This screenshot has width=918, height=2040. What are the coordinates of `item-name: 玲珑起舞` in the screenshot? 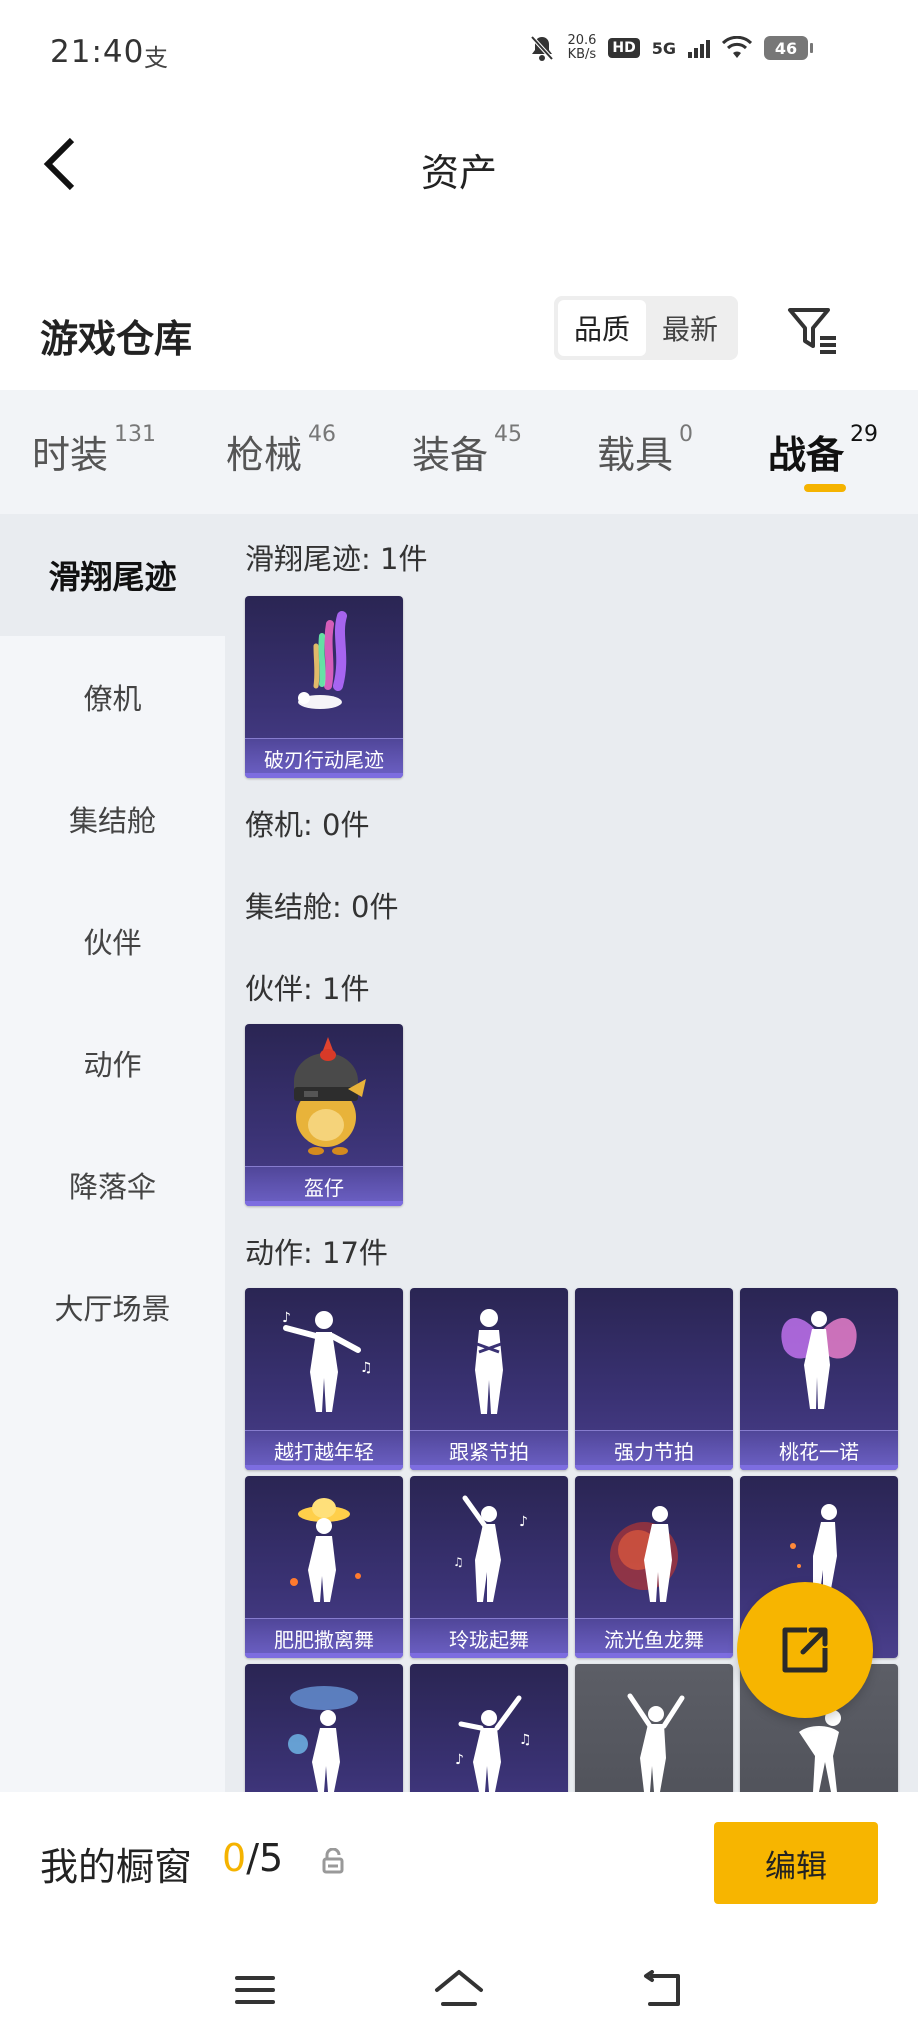 It's located at (489, 1638).